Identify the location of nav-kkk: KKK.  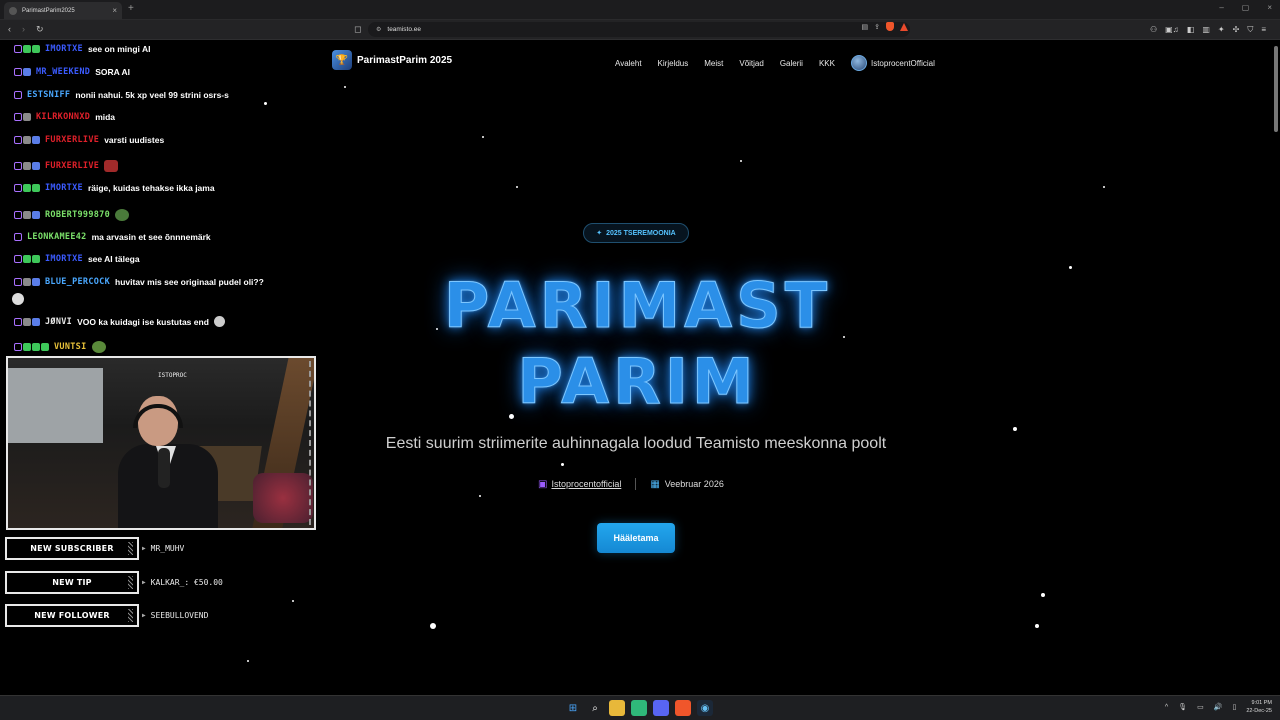
(827, 63).